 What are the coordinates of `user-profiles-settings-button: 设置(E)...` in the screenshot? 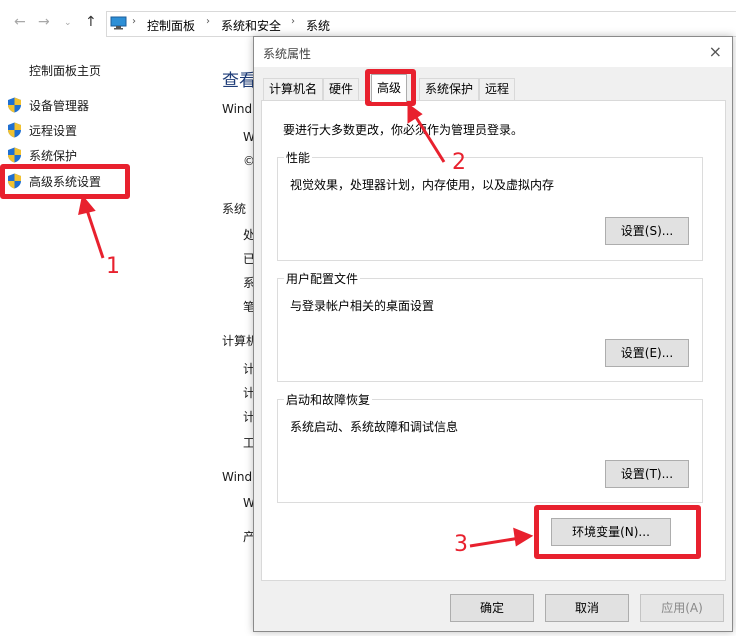 It's located at (647, 353).